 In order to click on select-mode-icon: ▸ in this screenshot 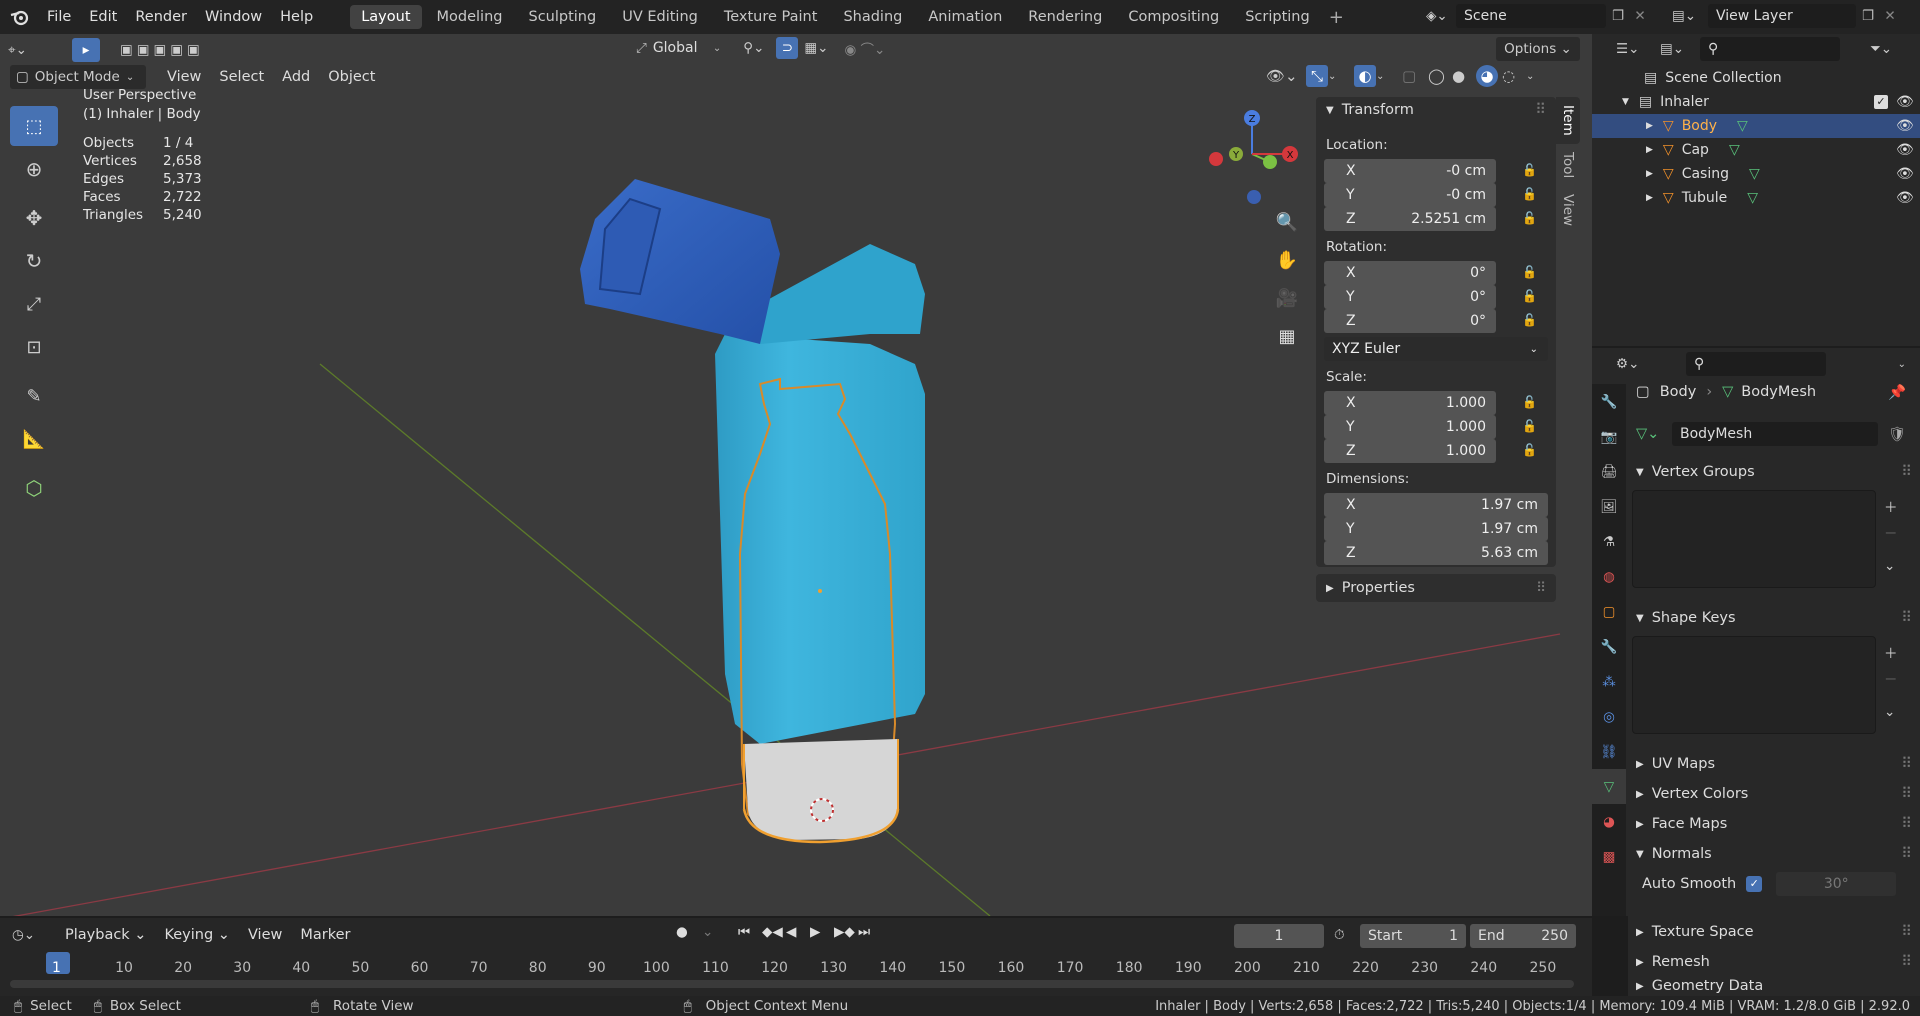, I will do `click(86, 50)`.